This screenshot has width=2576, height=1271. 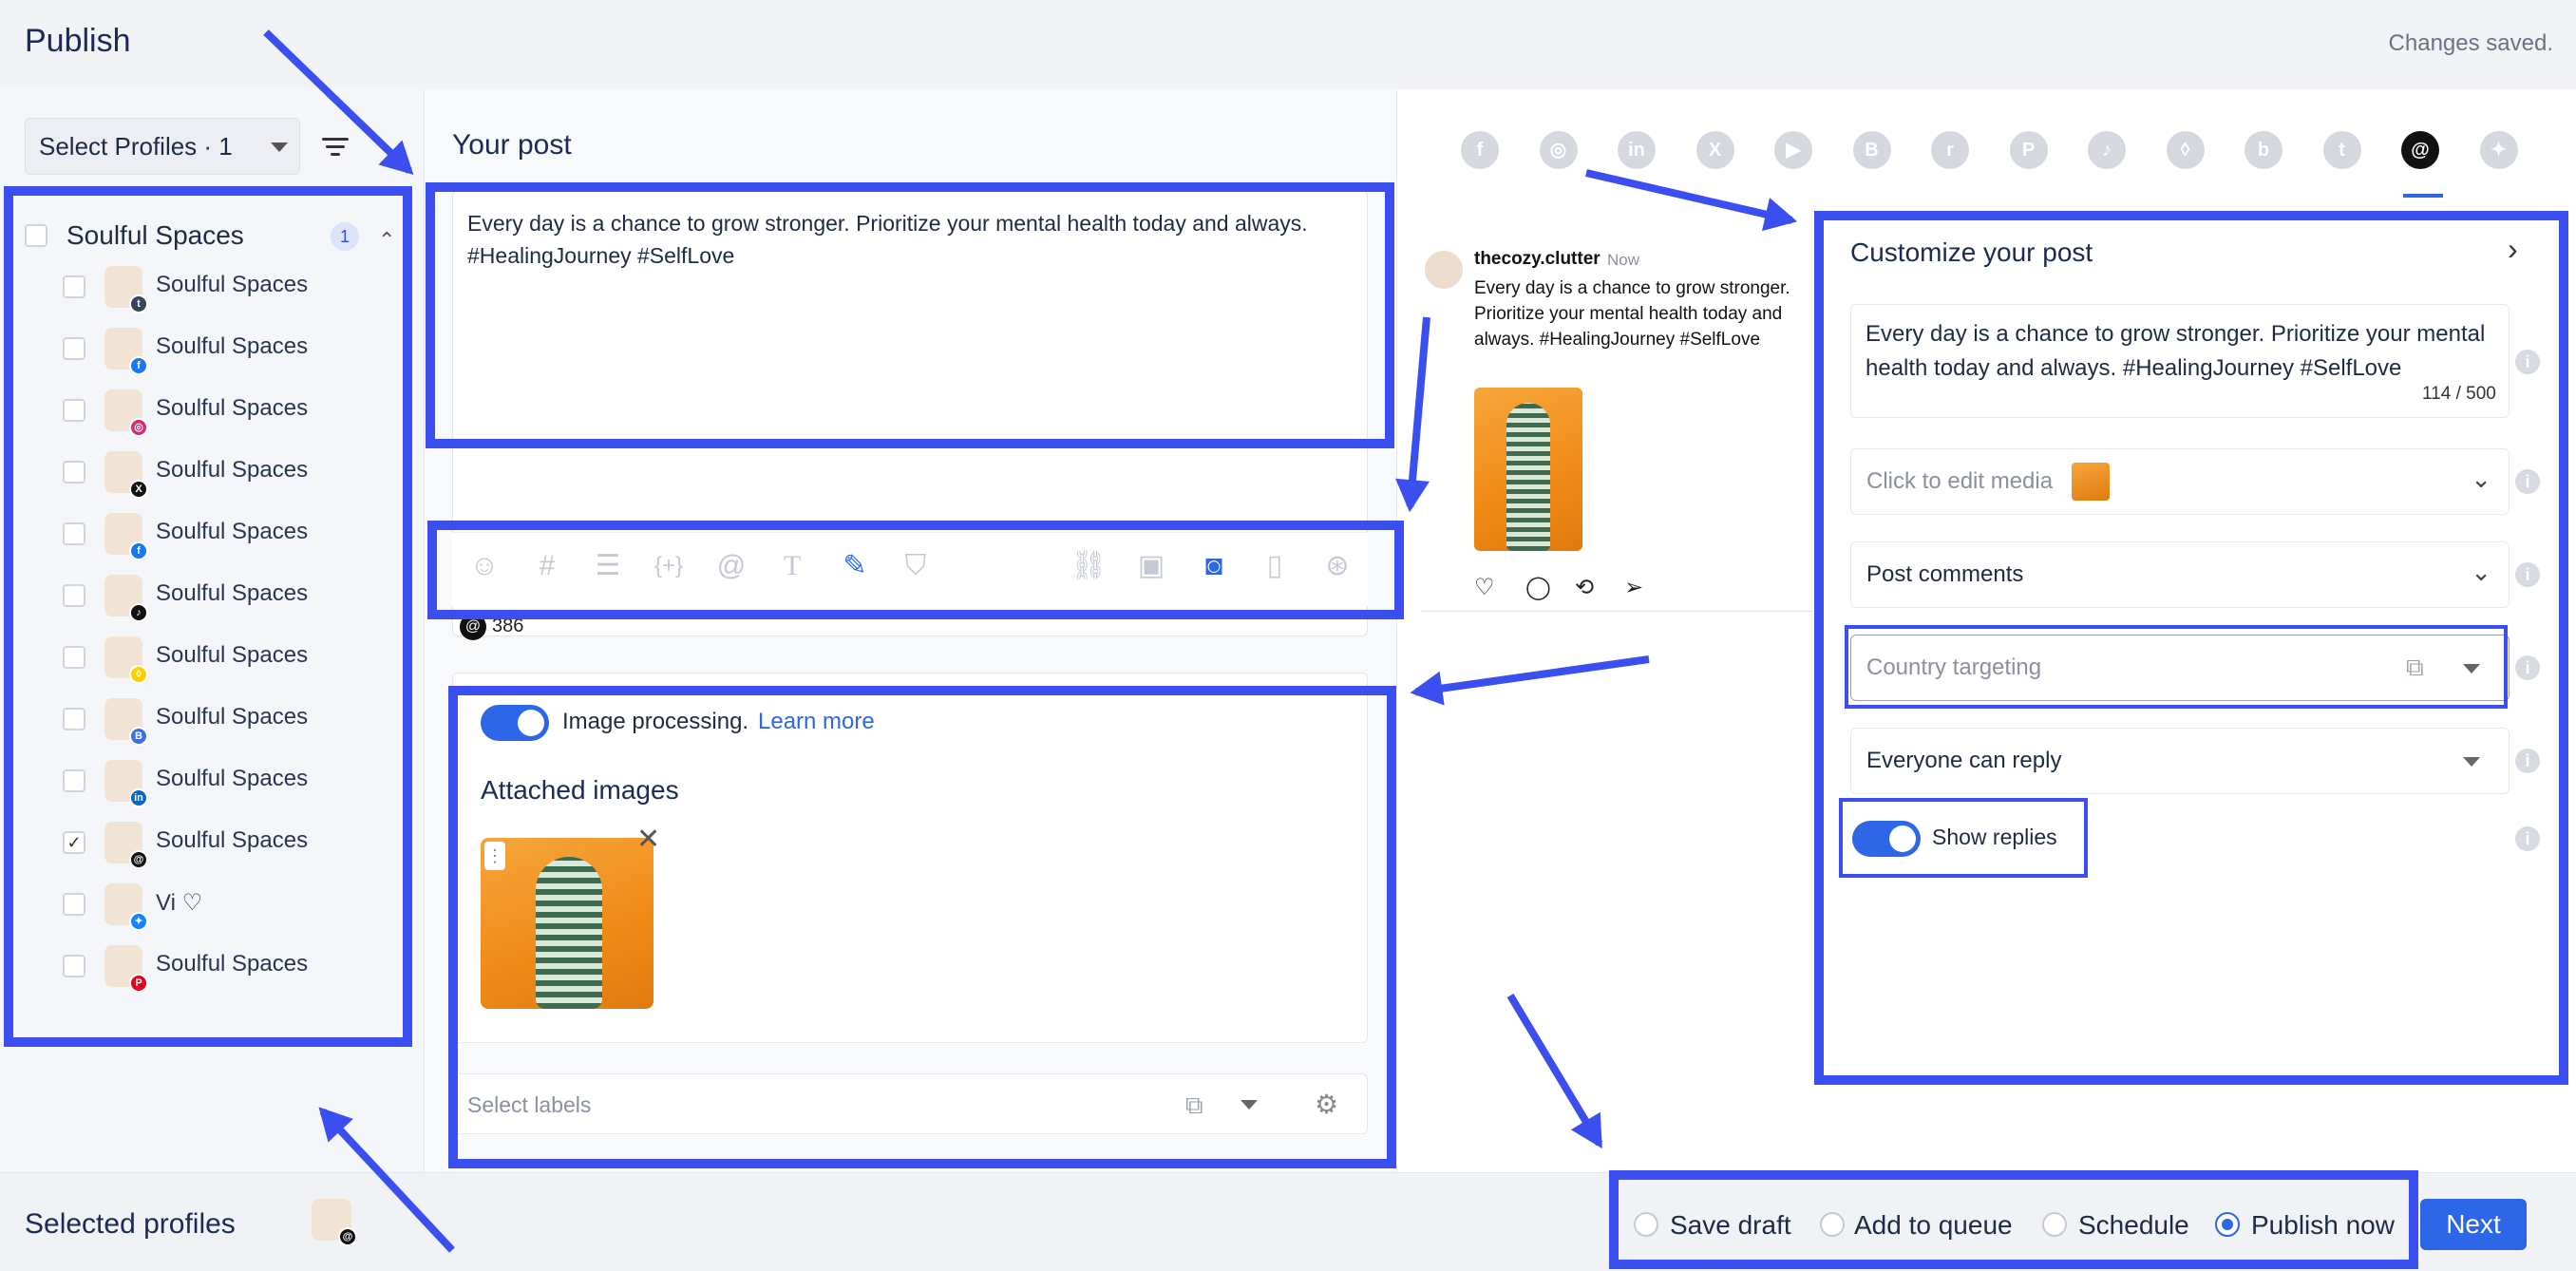 What do you see at coordinates (1480, 150) in the screenshot?
I see `tab-facebook-icon: f` at bounding box center [1480, 150].